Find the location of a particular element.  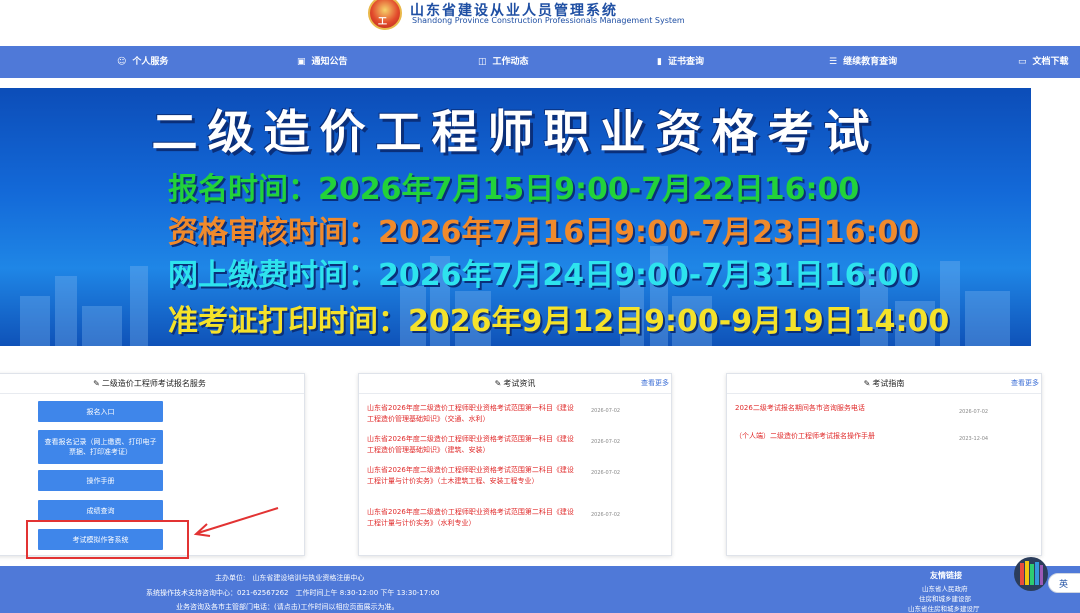

exam-news-more-link: 查看更多 is located at coordinates (655, 383).